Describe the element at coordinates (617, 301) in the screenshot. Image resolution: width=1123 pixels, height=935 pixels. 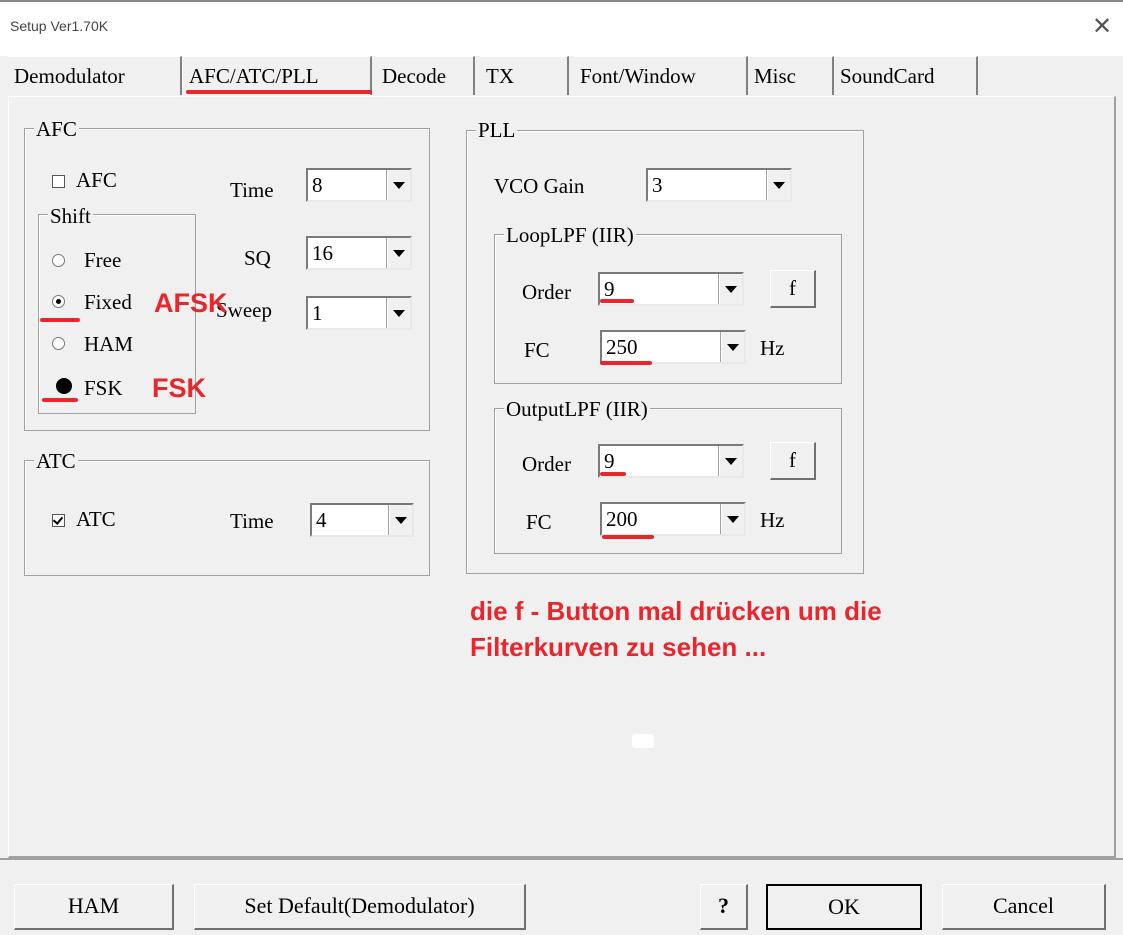
I see `loop-order-underline-mark` at that location.